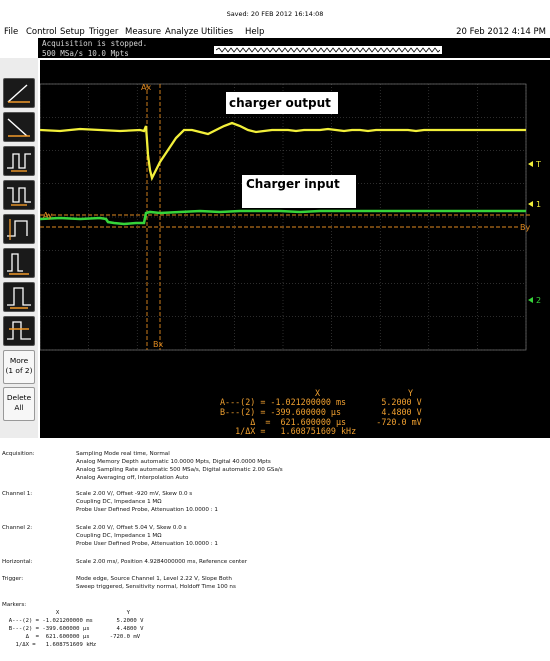 The height and width of the screenshot is (661, 550). What do you see at coordinates (131, 528) in the screenshot?
I see `channel2-line: Scale 2.00 V/, Offset 5.04 V, Skew 0.0 s` at bounding box center [131, 528].